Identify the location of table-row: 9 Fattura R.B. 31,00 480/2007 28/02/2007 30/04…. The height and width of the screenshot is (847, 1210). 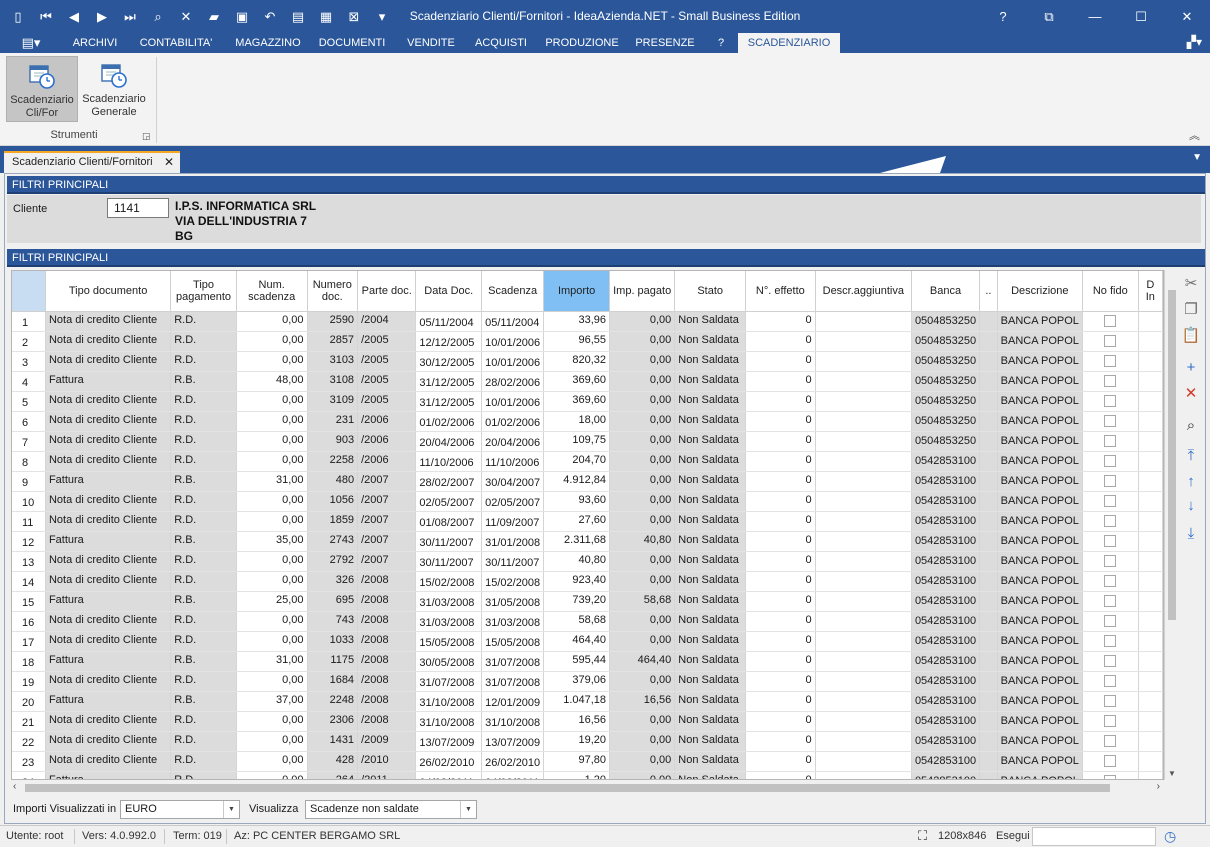
(587, 481).